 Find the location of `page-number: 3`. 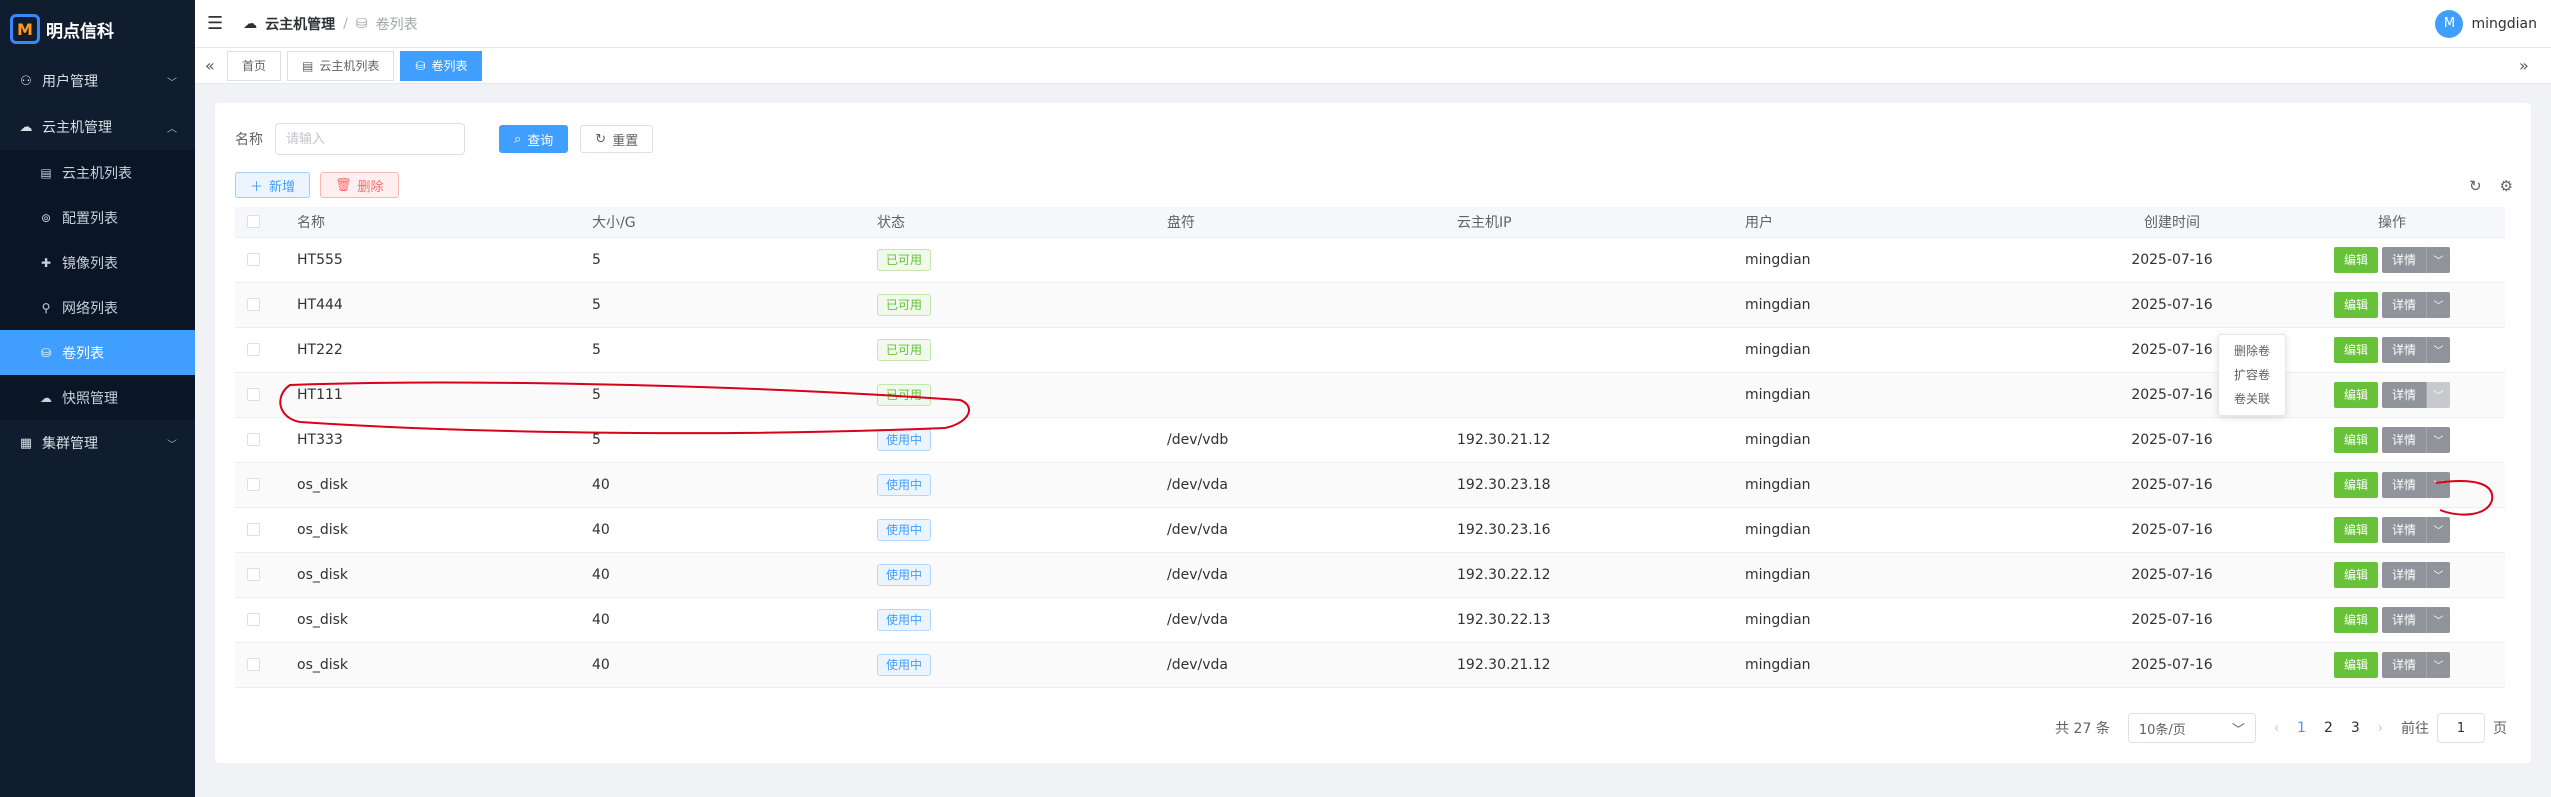

page-number: 3 is located at coordinates (2355, 728).